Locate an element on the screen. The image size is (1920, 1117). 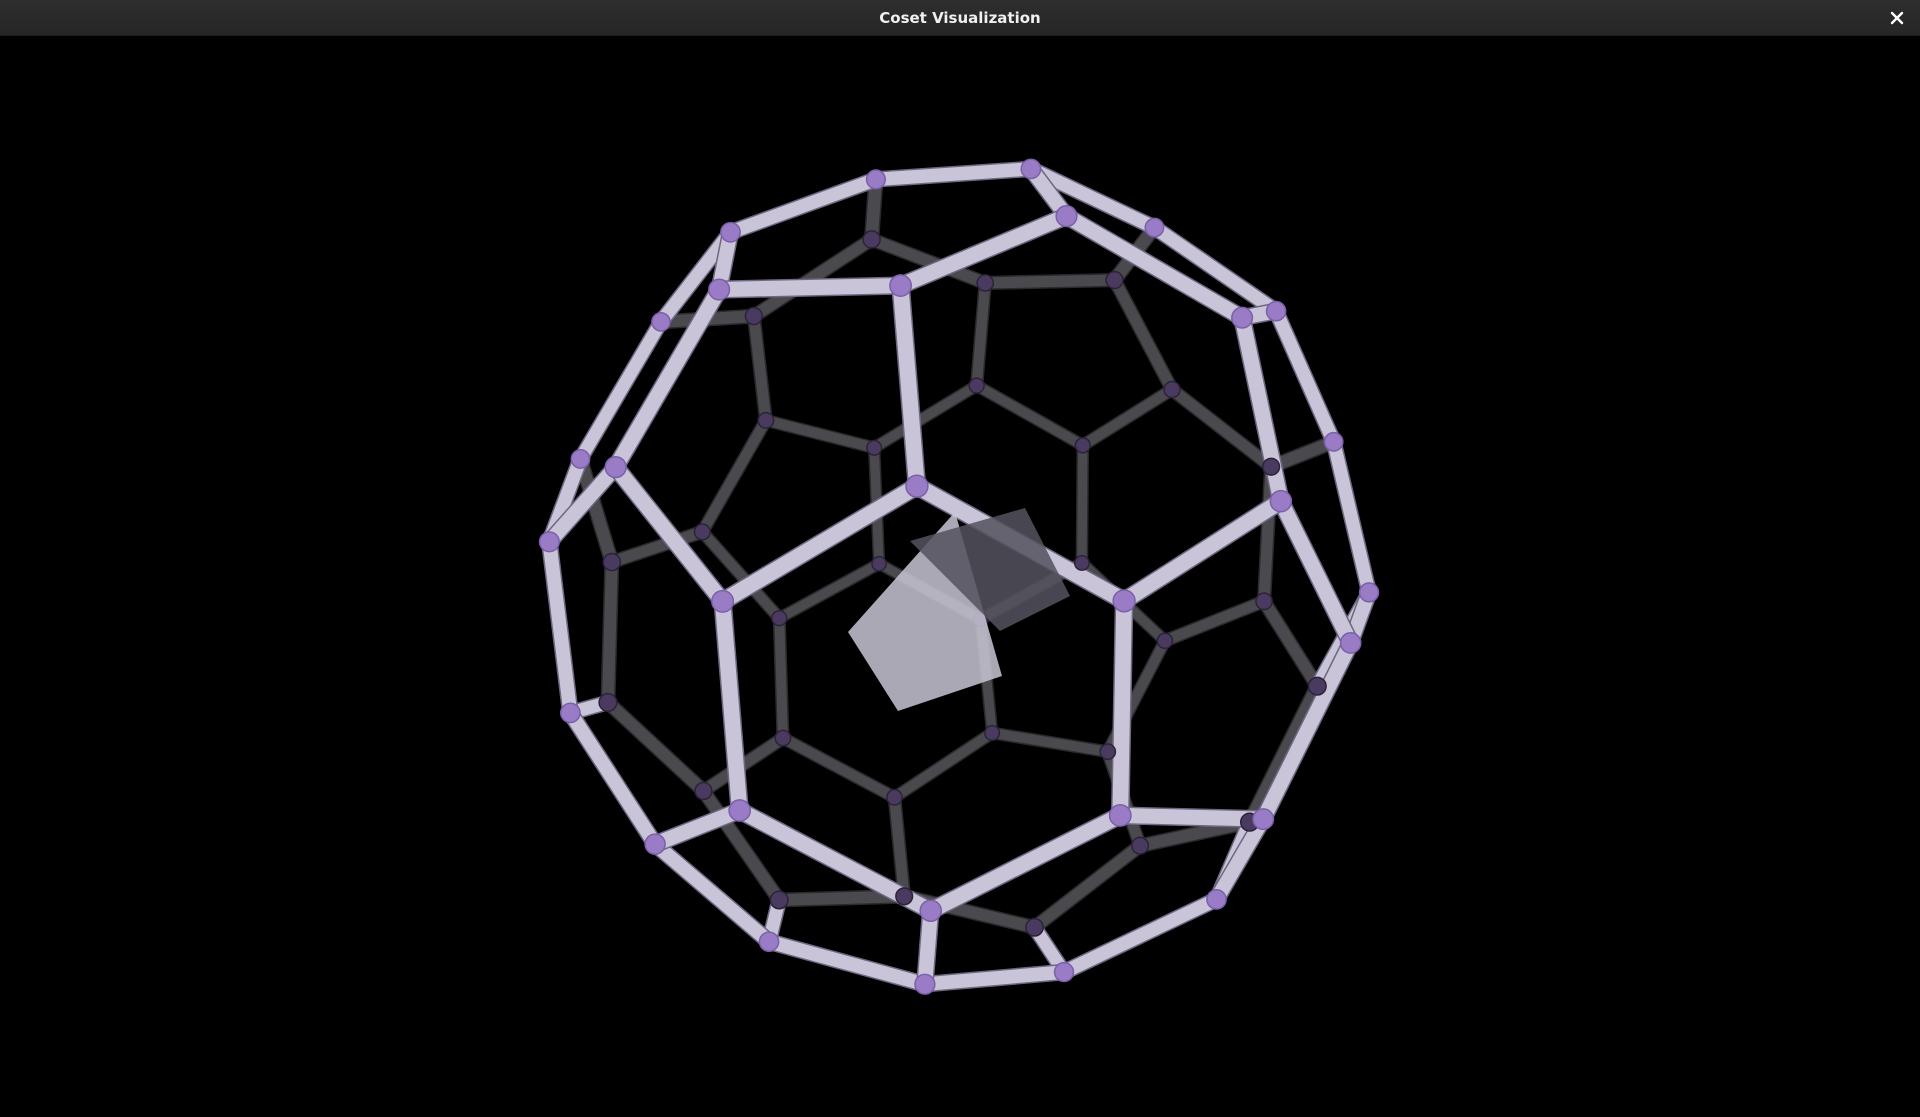
close-icon is located at coordinates (1897, 18).